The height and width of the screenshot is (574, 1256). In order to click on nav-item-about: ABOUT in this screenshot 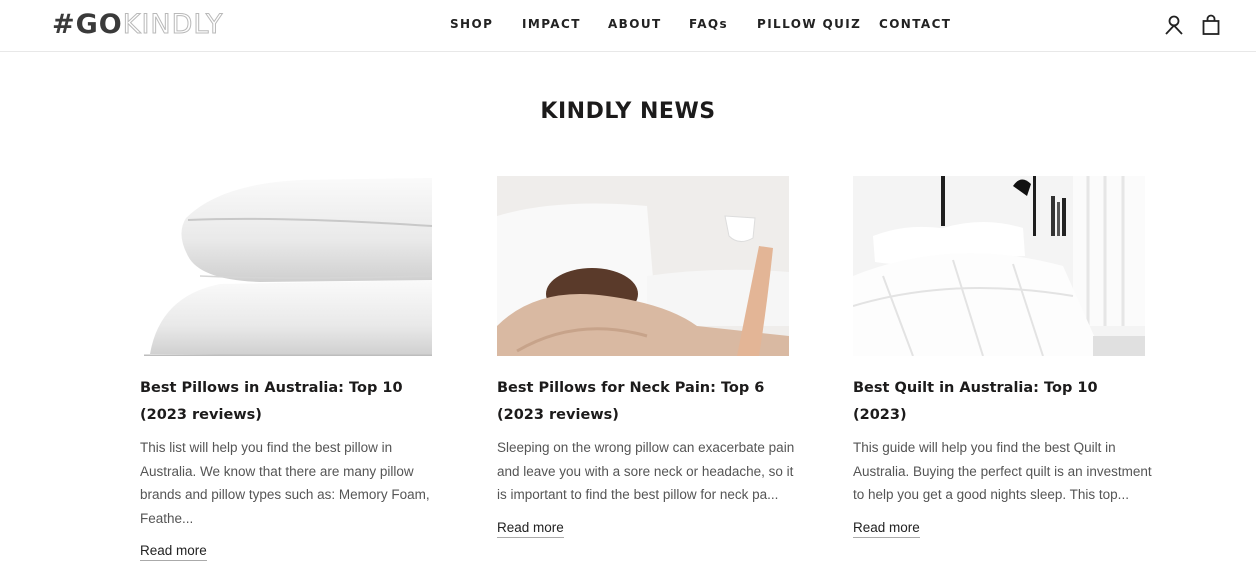, I will do `click(635, 24)`.